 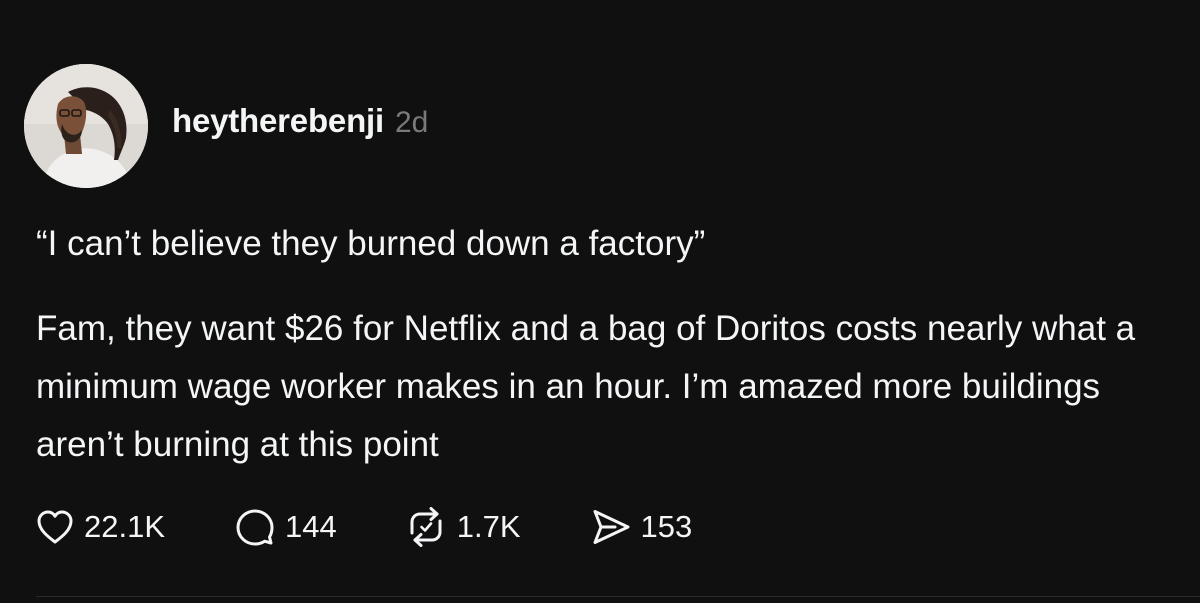 What do you see at coordinates (278, 121) in the screenshot?
I see `username-link: heytherebenji` at bounding box center [278, 121].